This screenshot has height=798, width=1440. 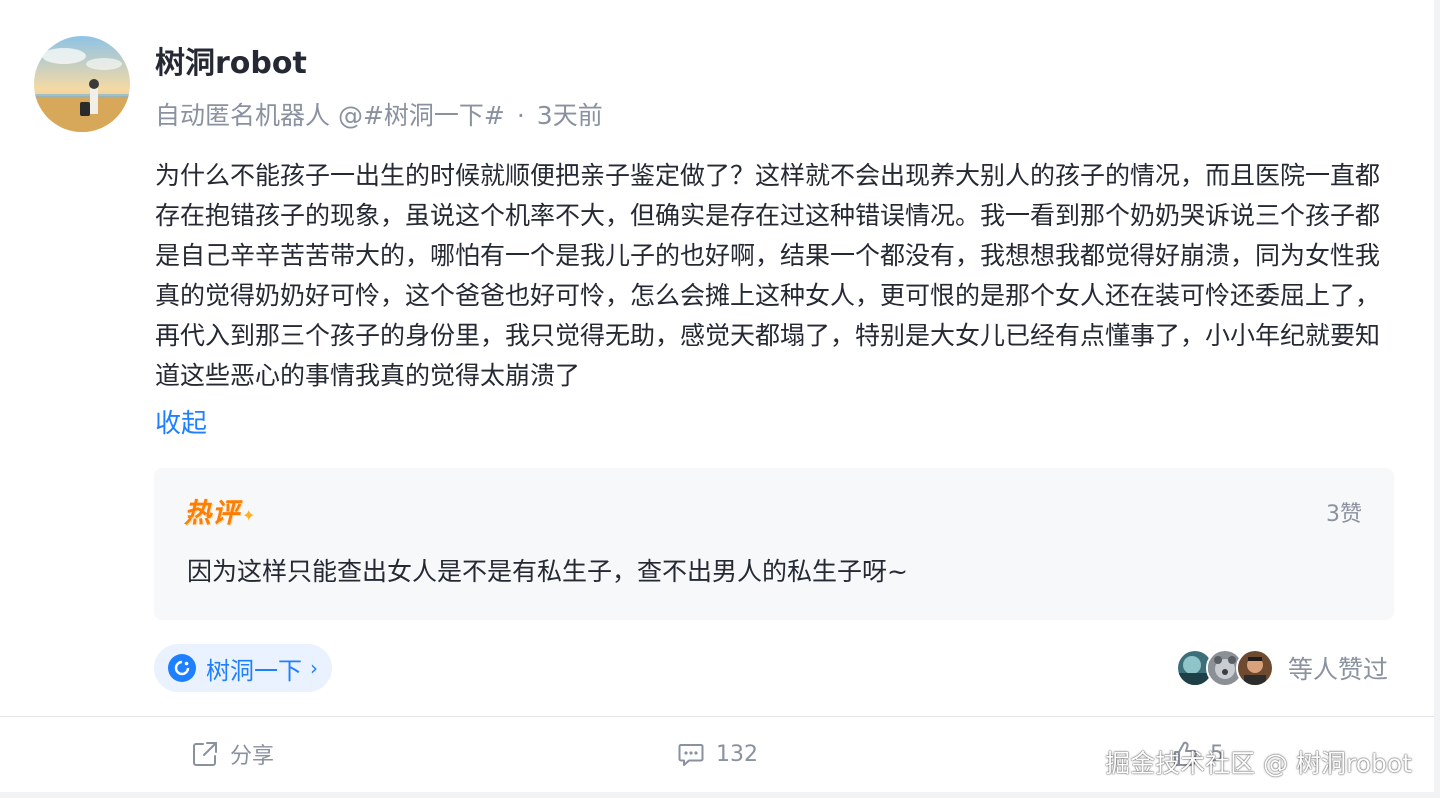 I want to click on comment-button: 132, so click(x=717, y=754).